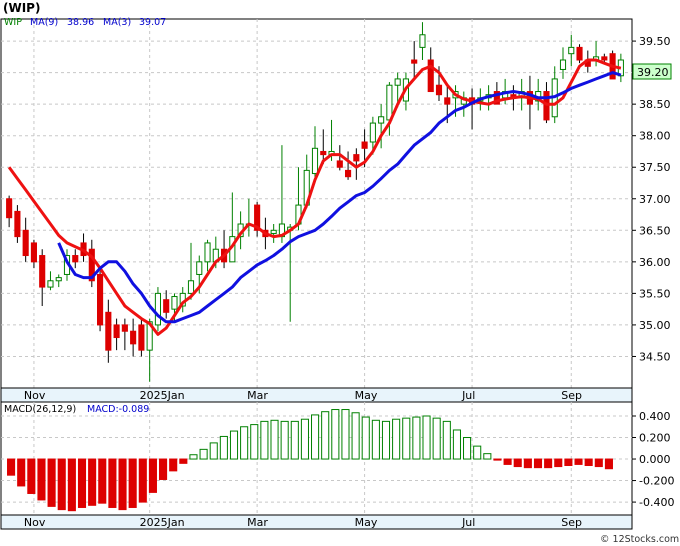 The image size is (680, 546). I want to click on price-y-tick-label: 36.50, so click(655, 230).